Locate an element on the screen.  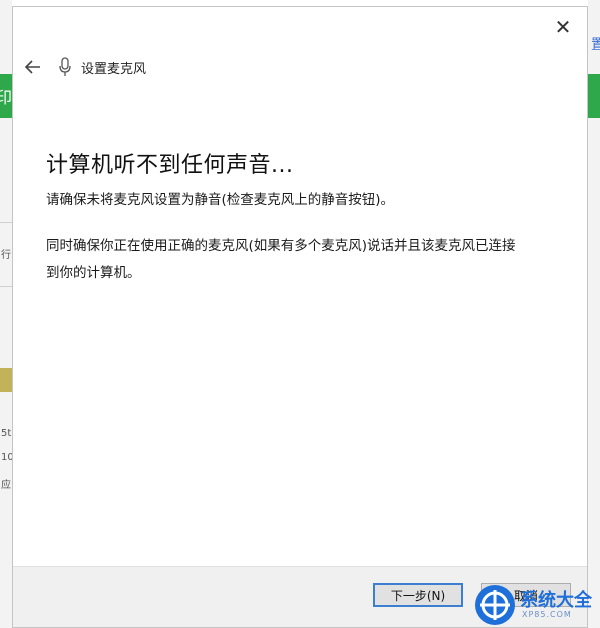
microphone-icon is located at coordinates (65, 67).